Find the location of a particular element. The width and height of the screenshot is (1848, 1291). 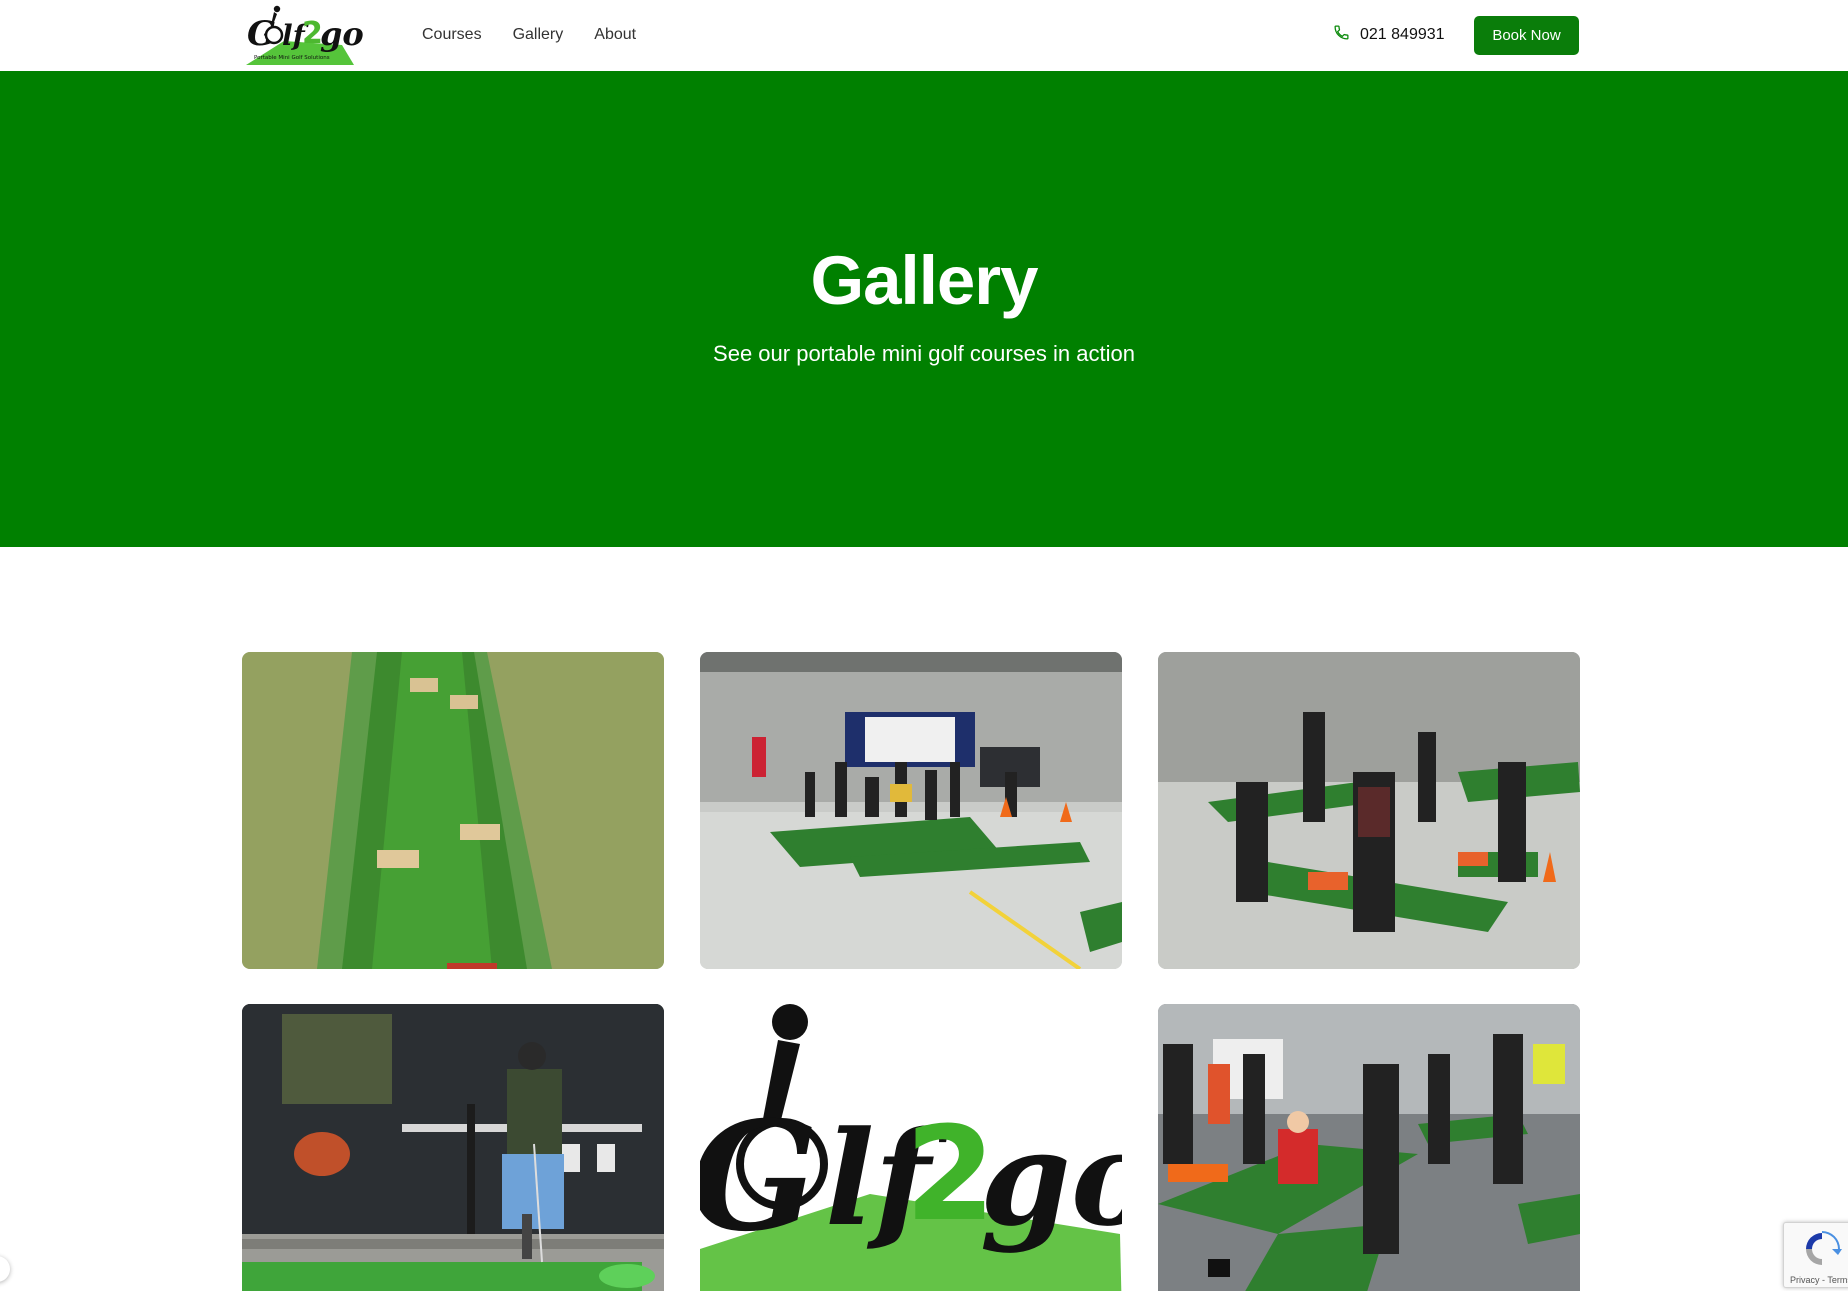

nav-about: About is located at coordinates (615, 35).